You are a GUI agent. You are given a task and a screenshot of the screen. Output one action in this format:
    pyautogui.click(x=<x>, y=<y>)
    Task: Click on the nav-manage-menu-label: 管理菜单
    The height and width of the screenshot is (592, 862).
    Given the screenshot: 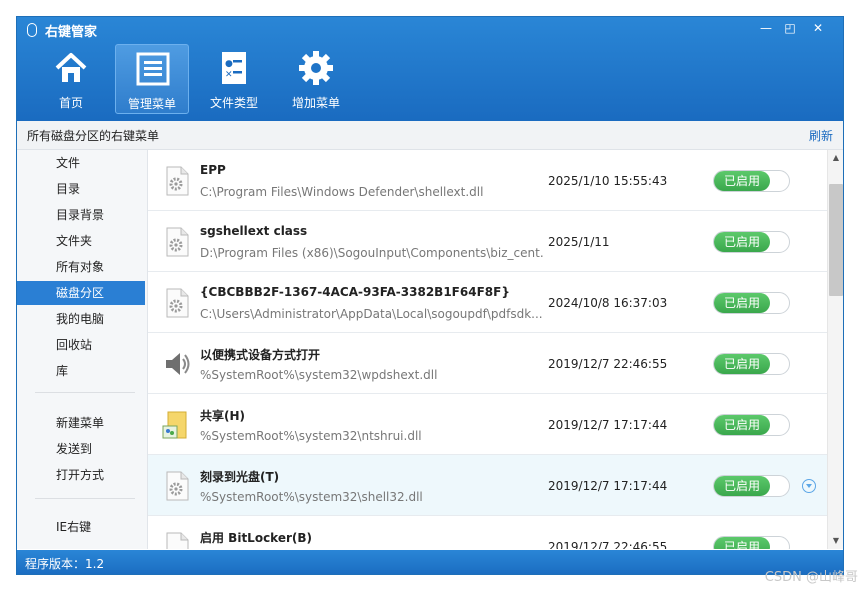 What is the action you would take?
    pyautogui.click(x=151, y=104)
    